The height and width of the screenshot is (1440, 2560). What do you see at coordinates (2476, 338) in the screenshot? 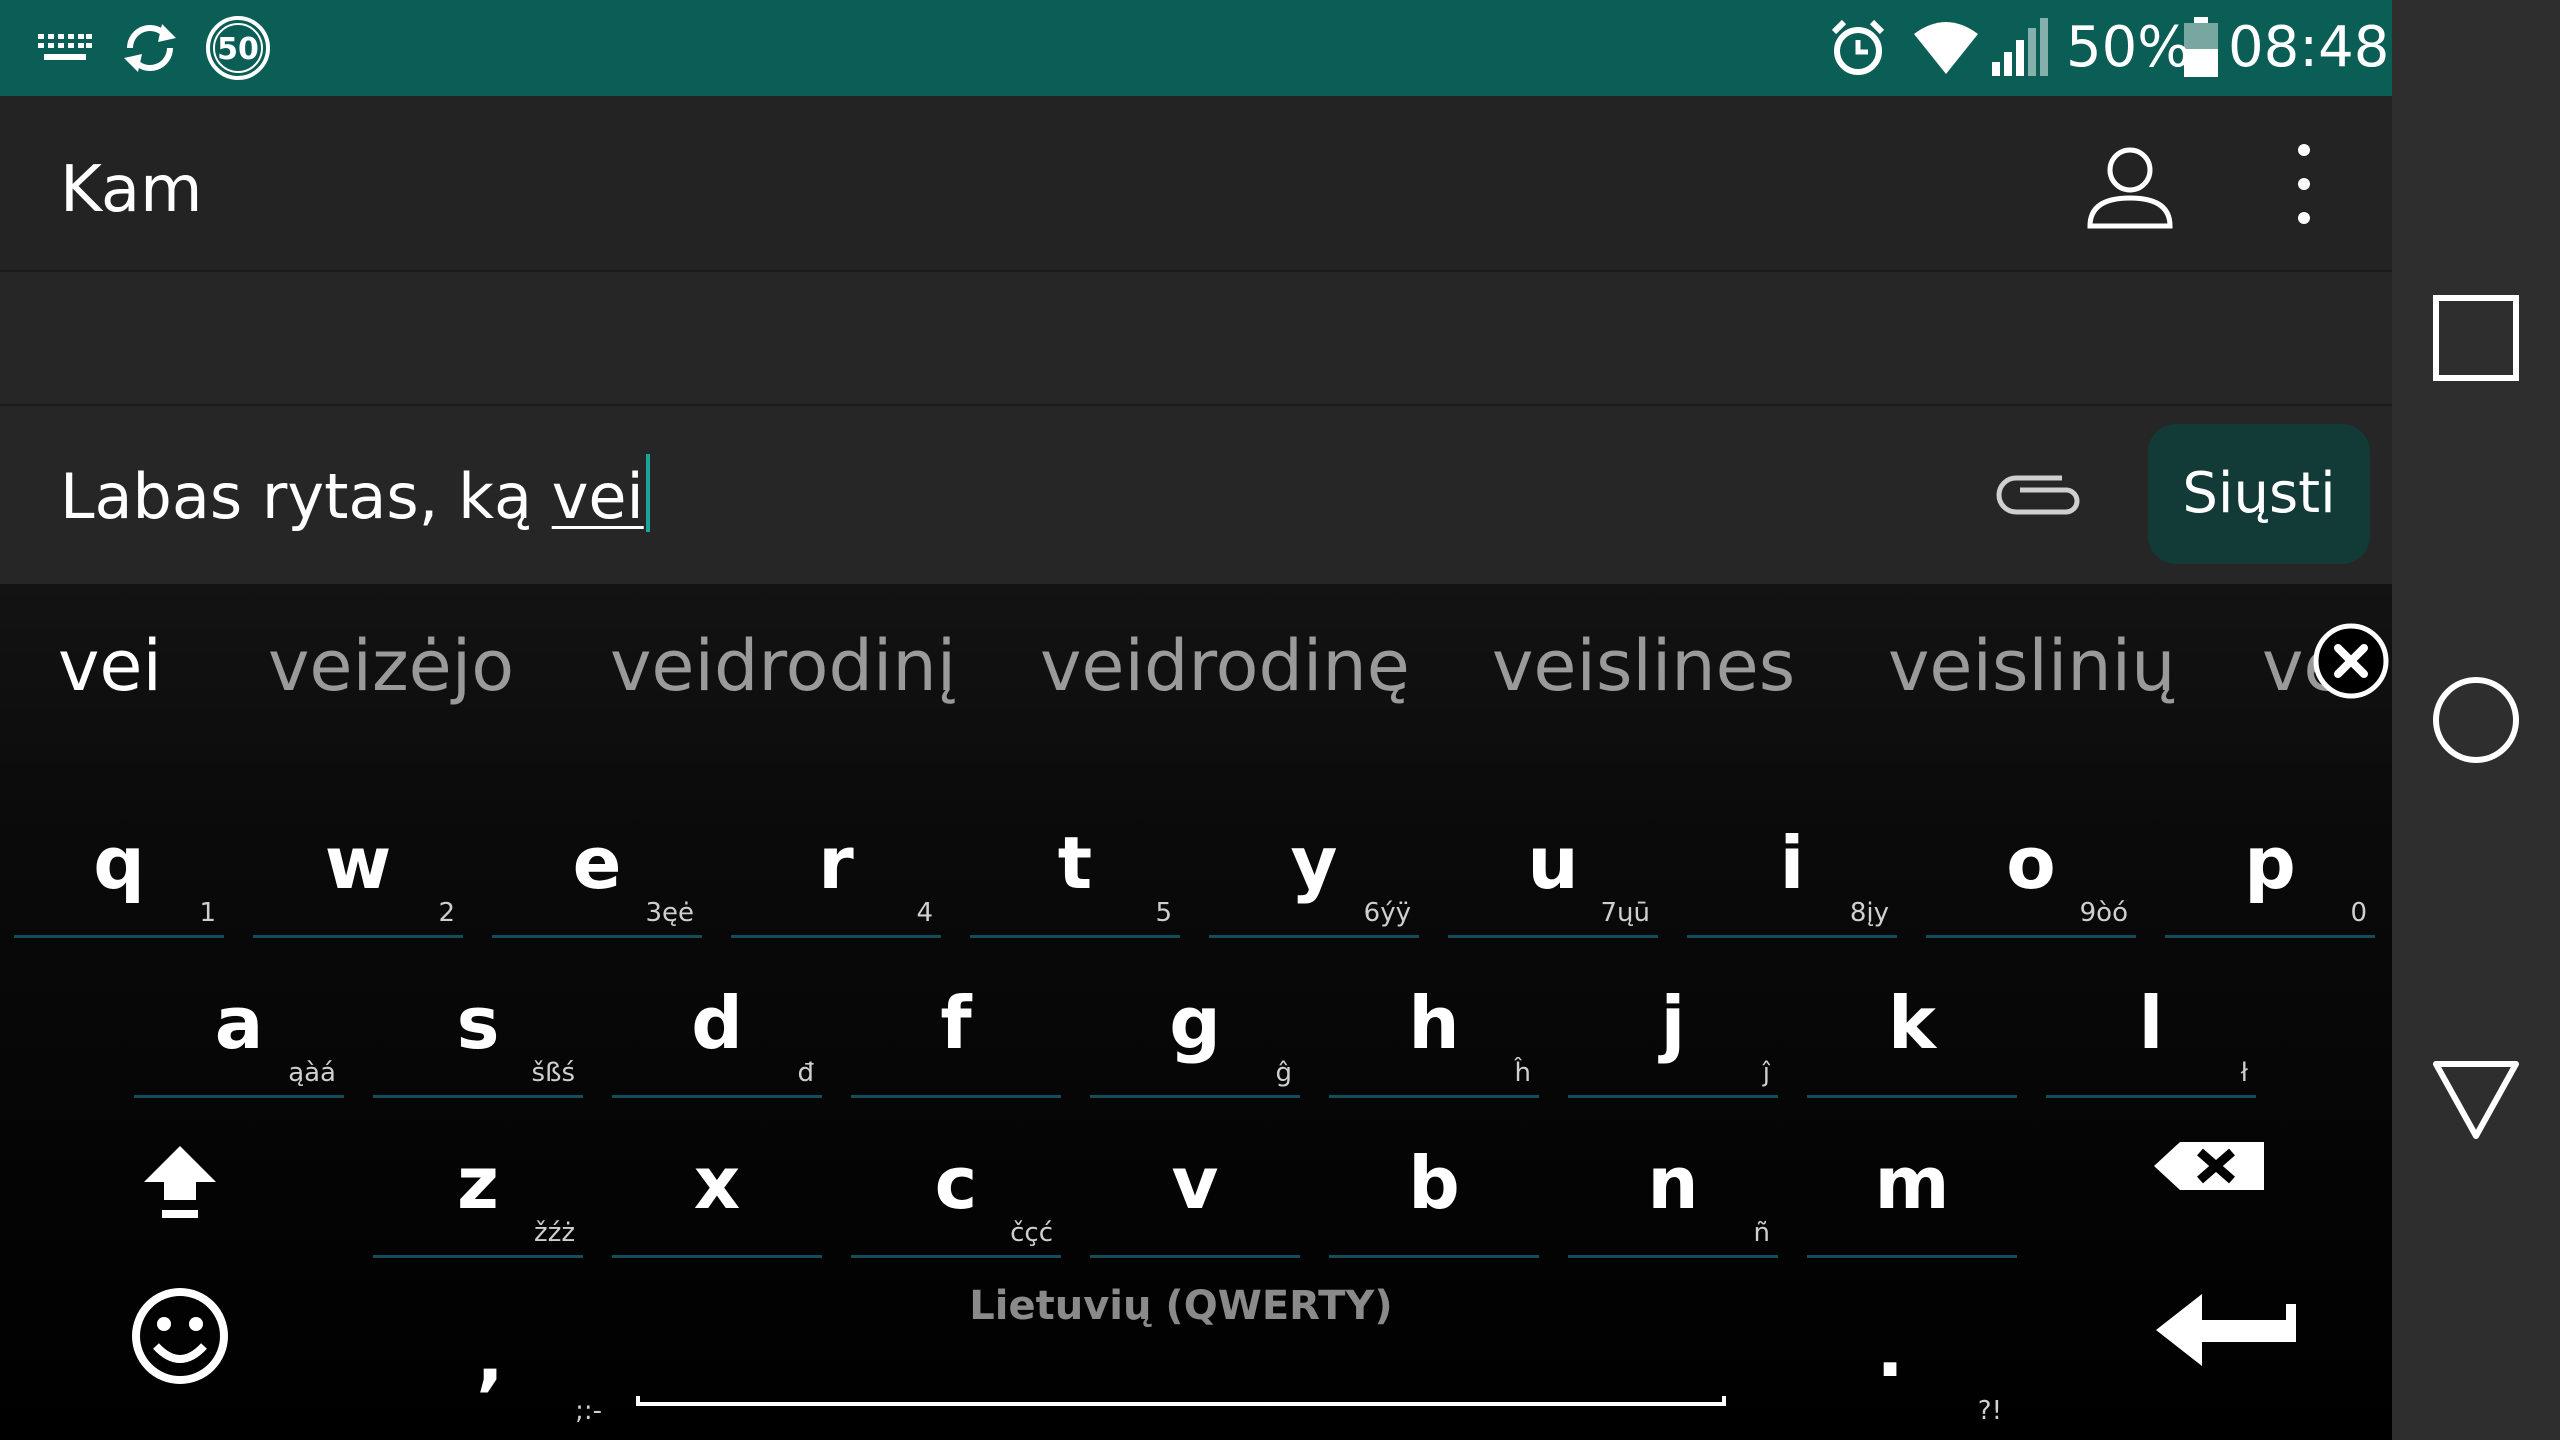
I see `recents-icon` at bounding box center [2476, 338].